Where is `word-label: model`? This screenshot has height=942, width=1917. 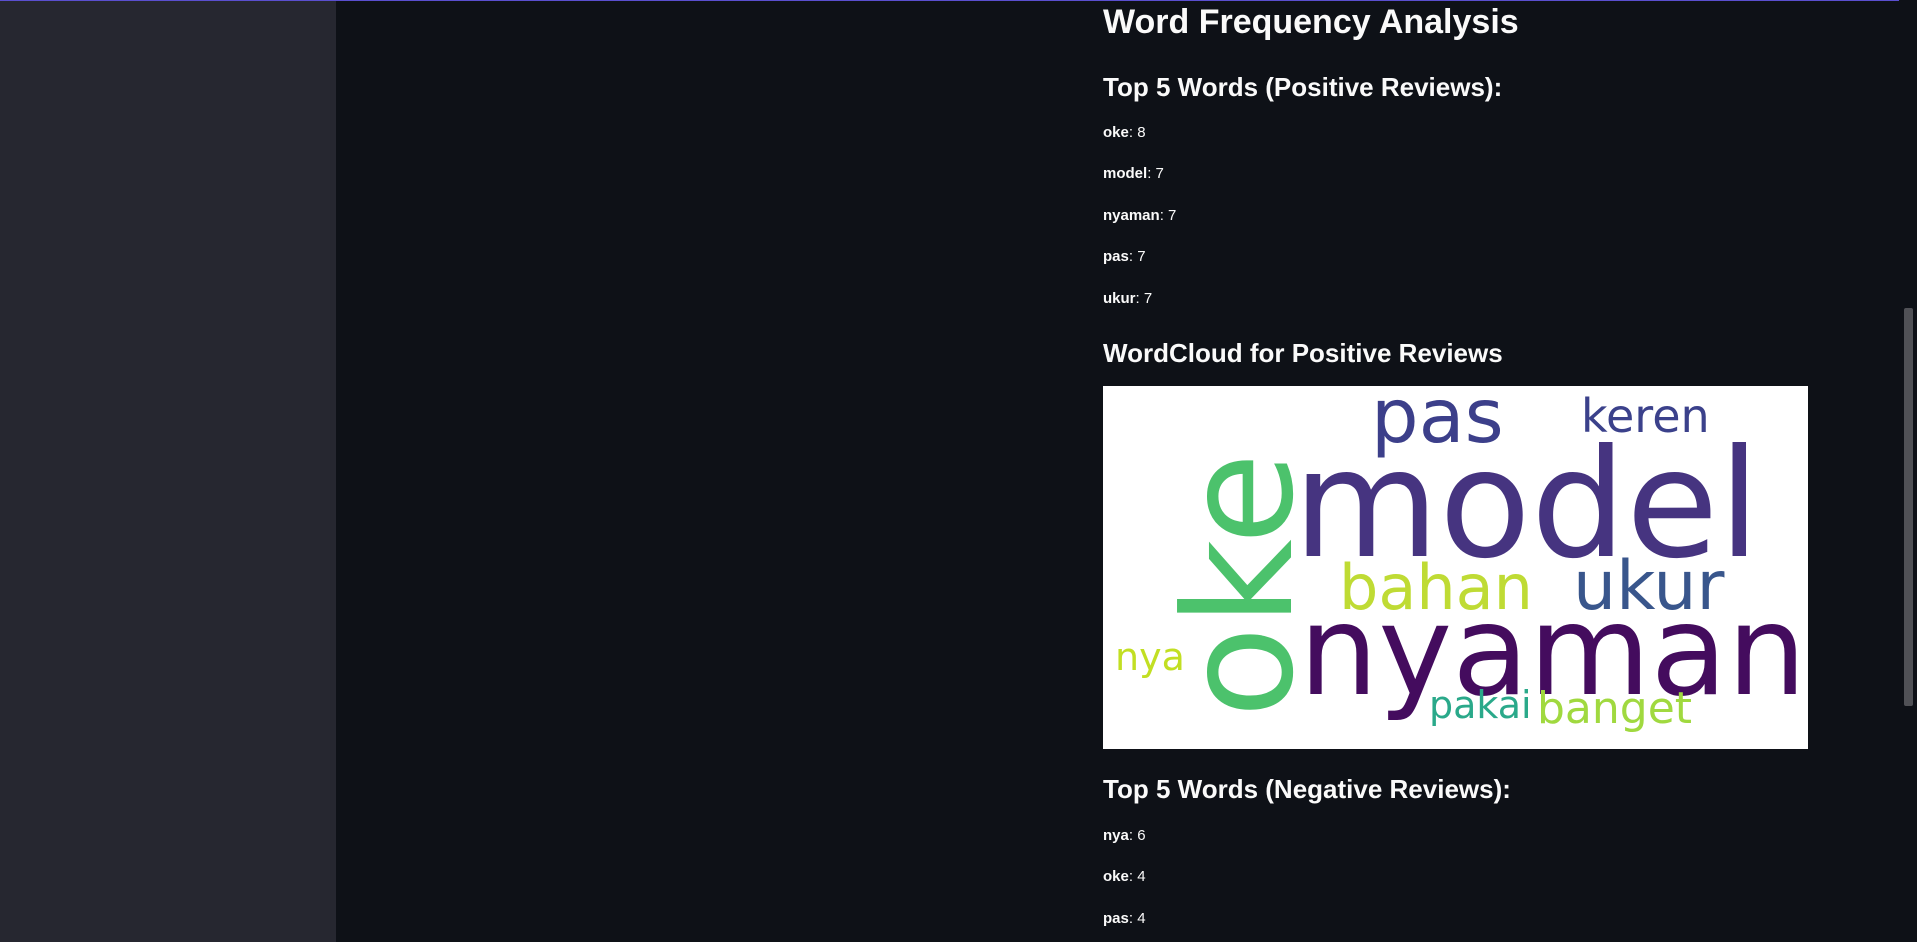 word-label: model is located at coordinates (1125, 173).